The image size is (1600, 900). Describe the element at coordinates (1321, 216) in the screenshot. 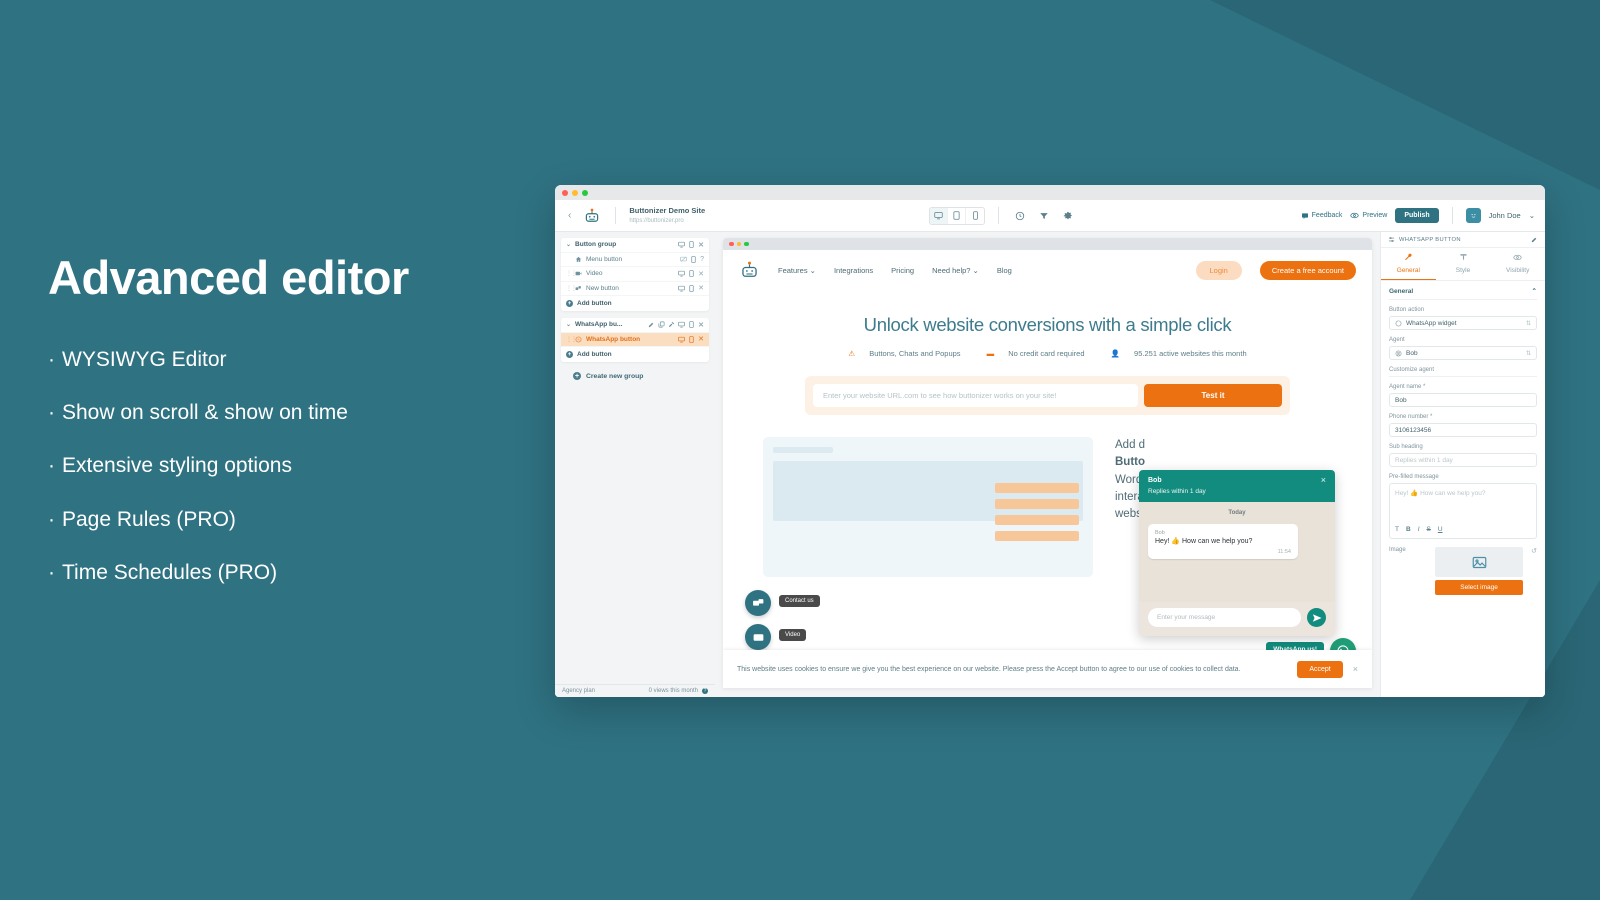

I see `feedback-button: Feedback` at that location.